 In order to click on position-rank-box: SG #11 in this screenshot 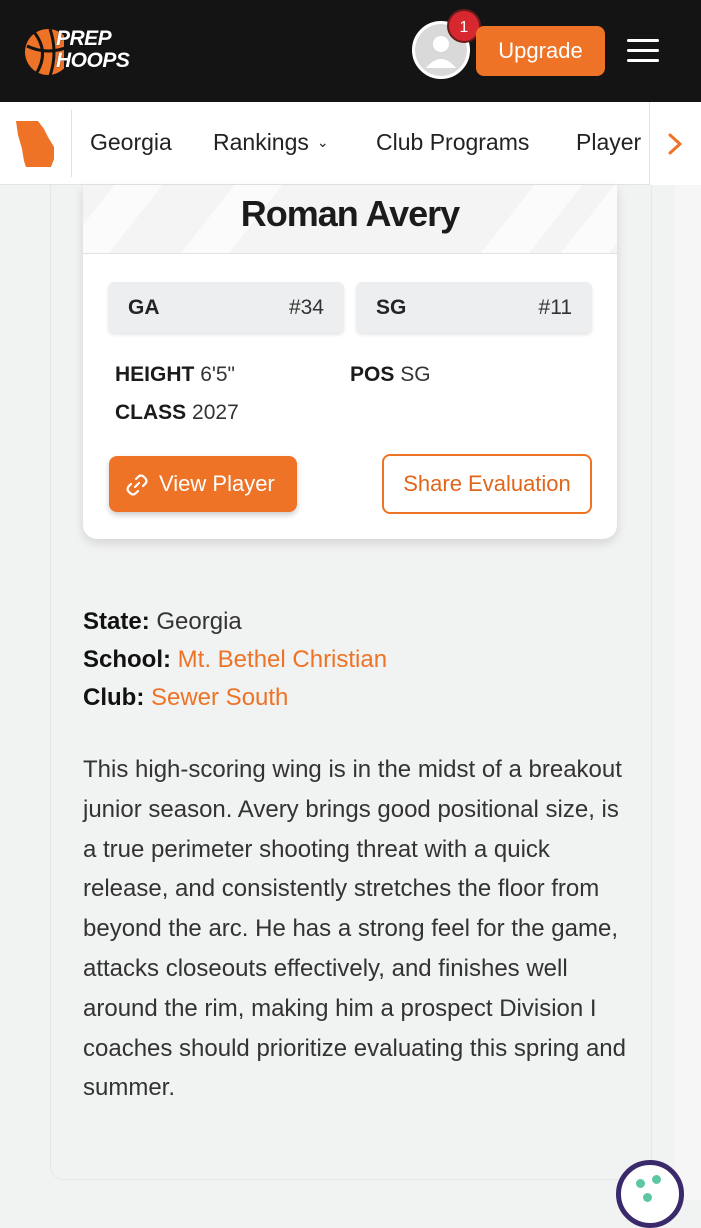, I will do `click(474, 307)`.